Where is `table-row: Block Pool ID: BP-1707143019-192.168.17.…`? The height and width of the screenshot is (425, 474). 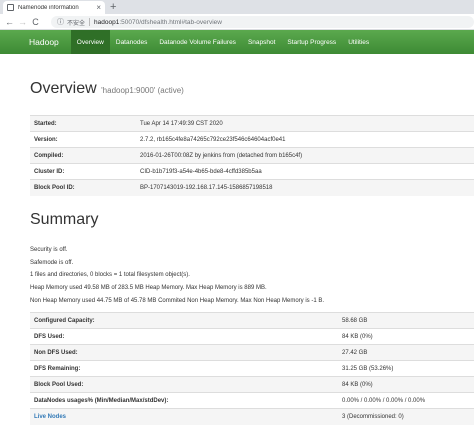
table-row: Block Pool ID: BP-1707143019-192.168.17.… is located at coordinates (252, 187).